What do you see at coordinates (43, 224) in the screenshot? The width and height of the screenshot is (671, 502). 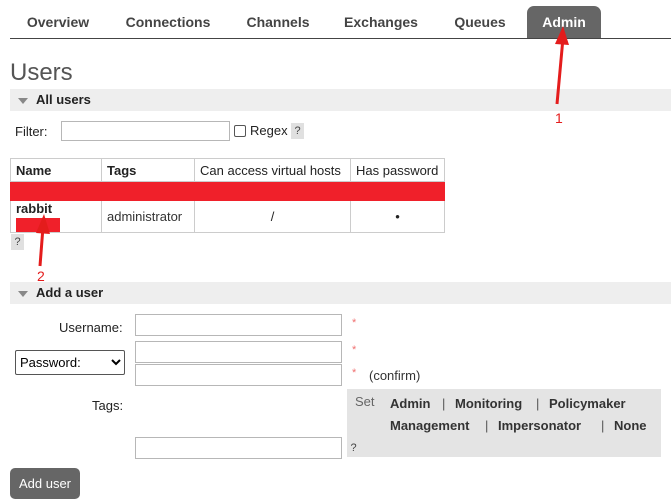 I see `annotation-arrow-2-head` at bounding box center [43, 224].